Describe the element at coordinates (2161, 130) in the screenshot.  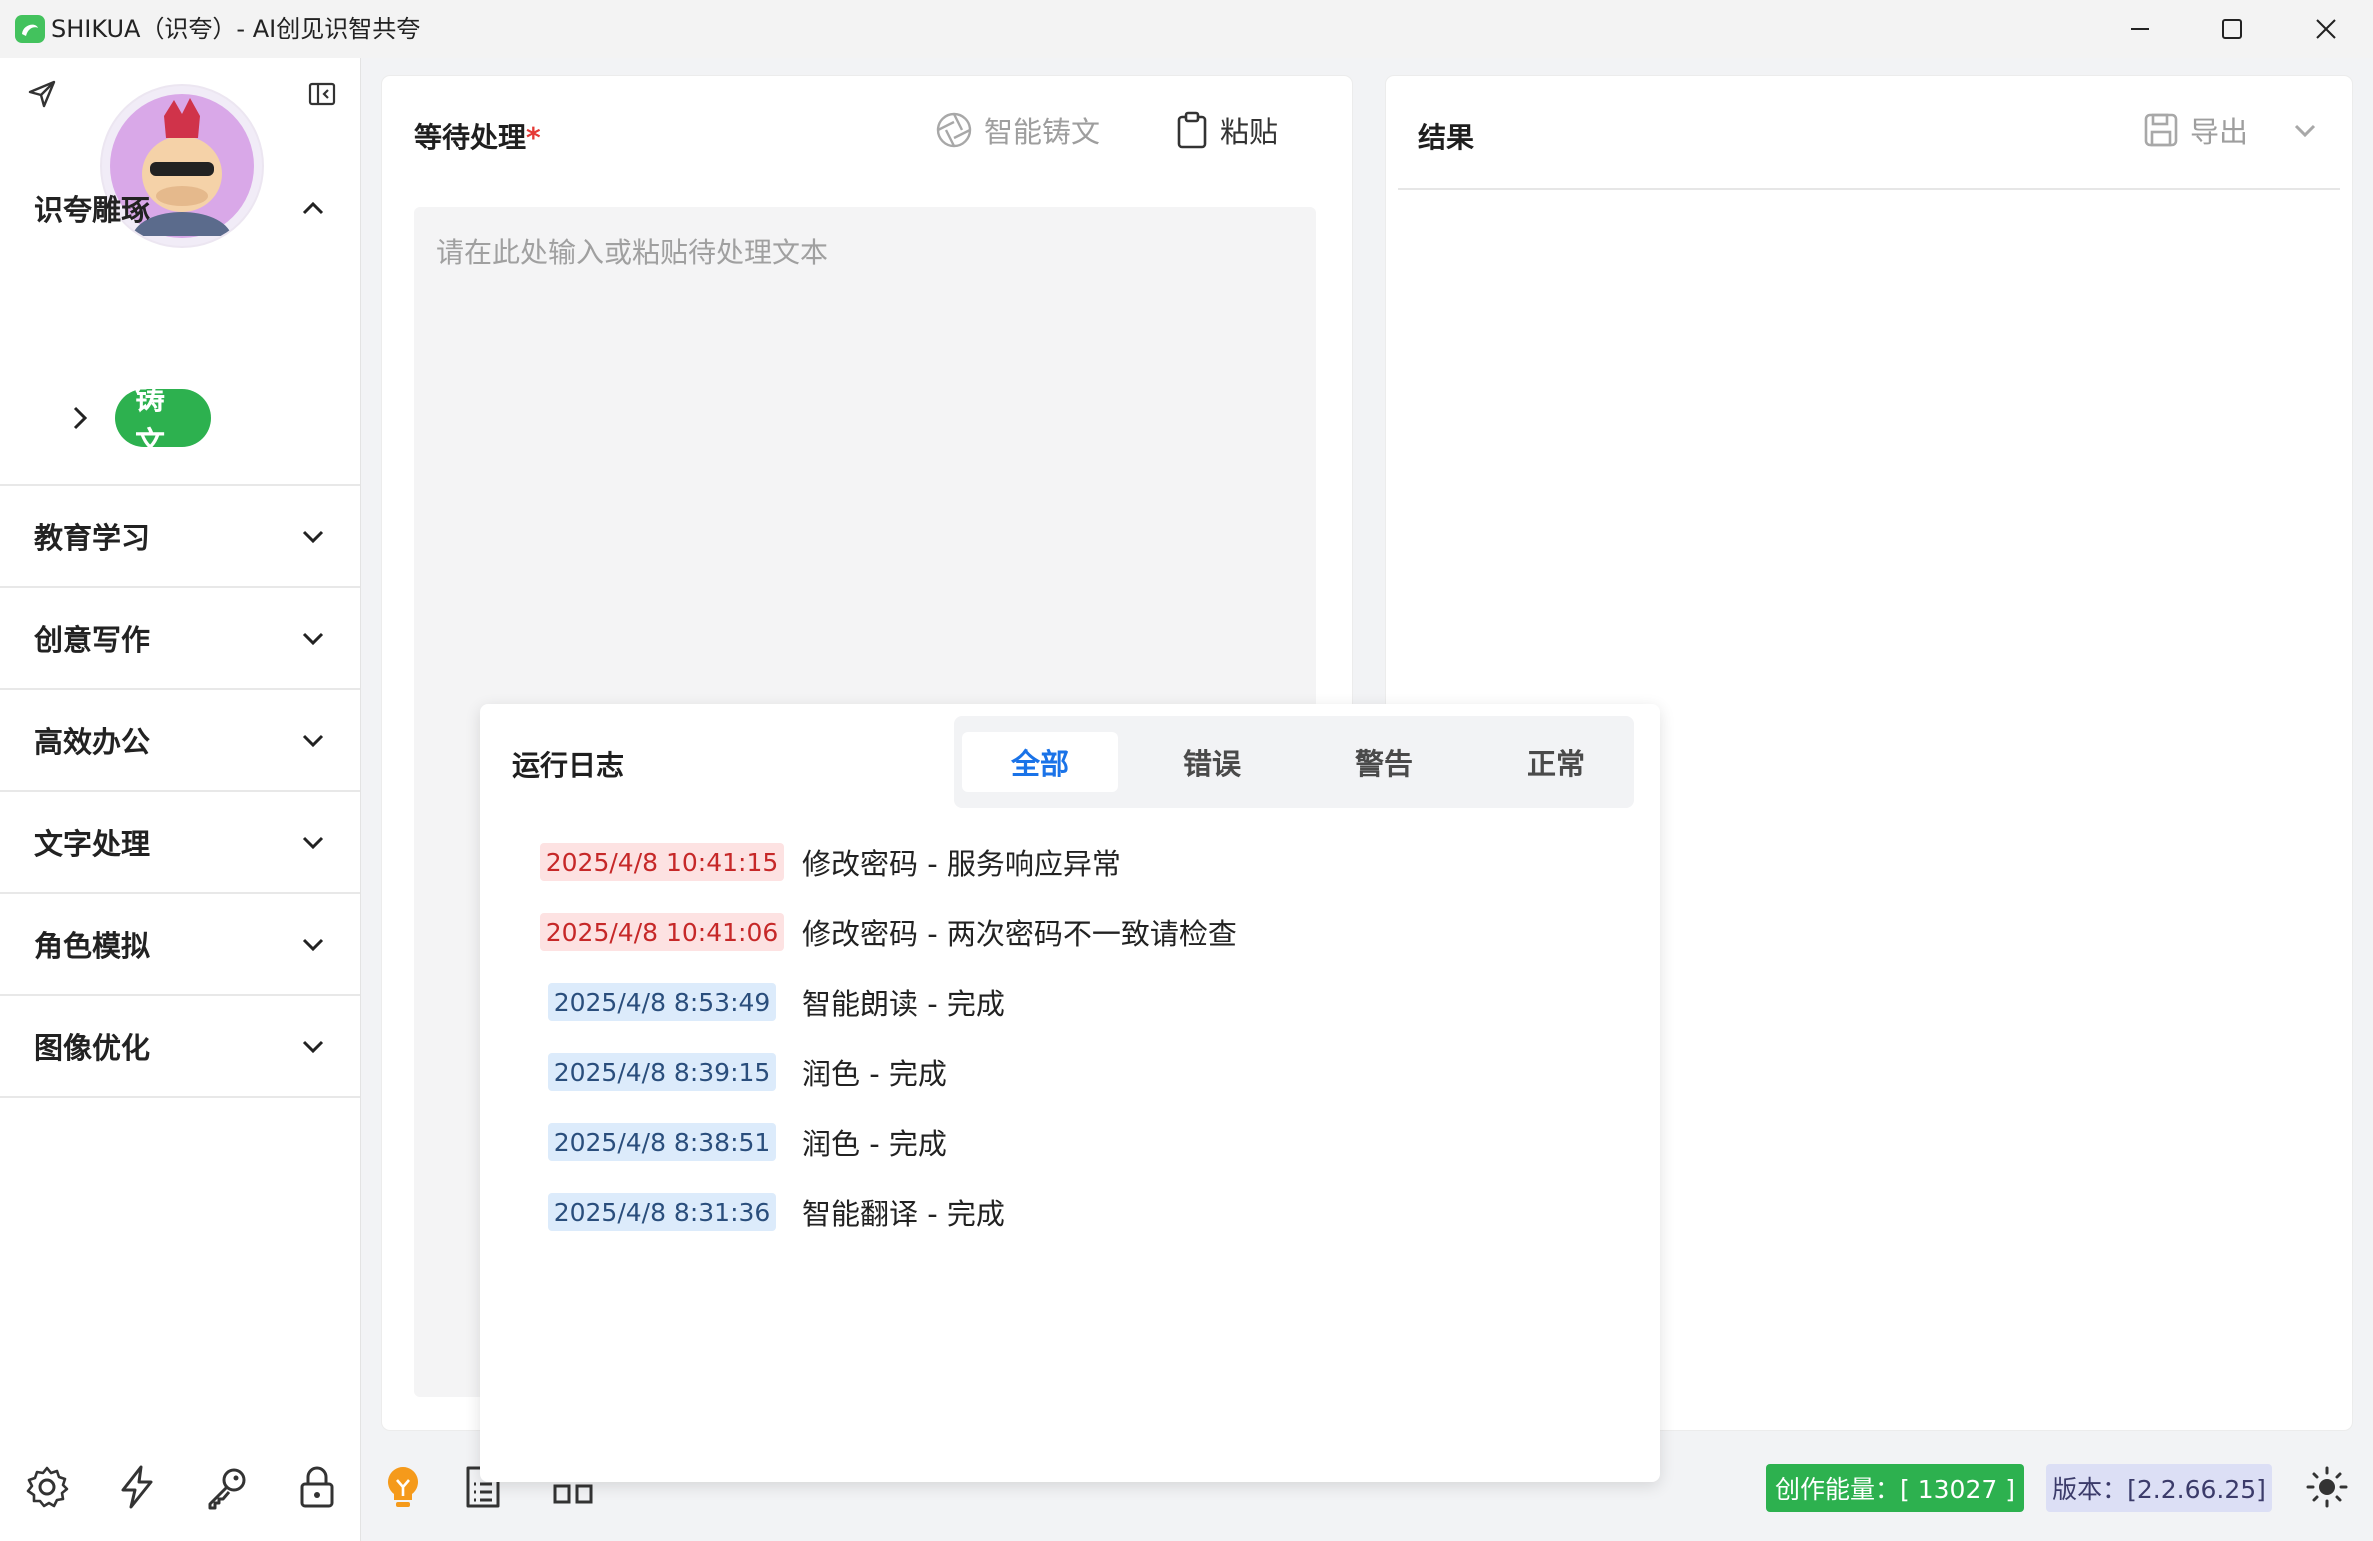
I see `save-icon` at that location.